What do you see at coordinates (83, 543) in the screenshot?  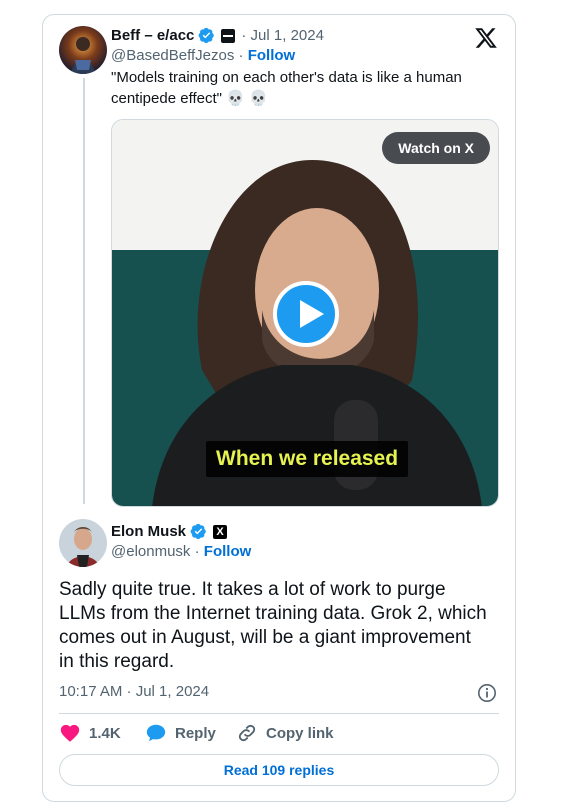 I see `avatar-elon` at bounding box center [83, 543].